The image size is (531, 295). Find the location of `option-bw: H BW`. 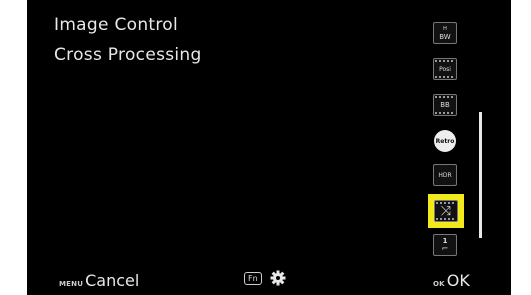

option-bw: H BW is located at coordinates (445, 33).